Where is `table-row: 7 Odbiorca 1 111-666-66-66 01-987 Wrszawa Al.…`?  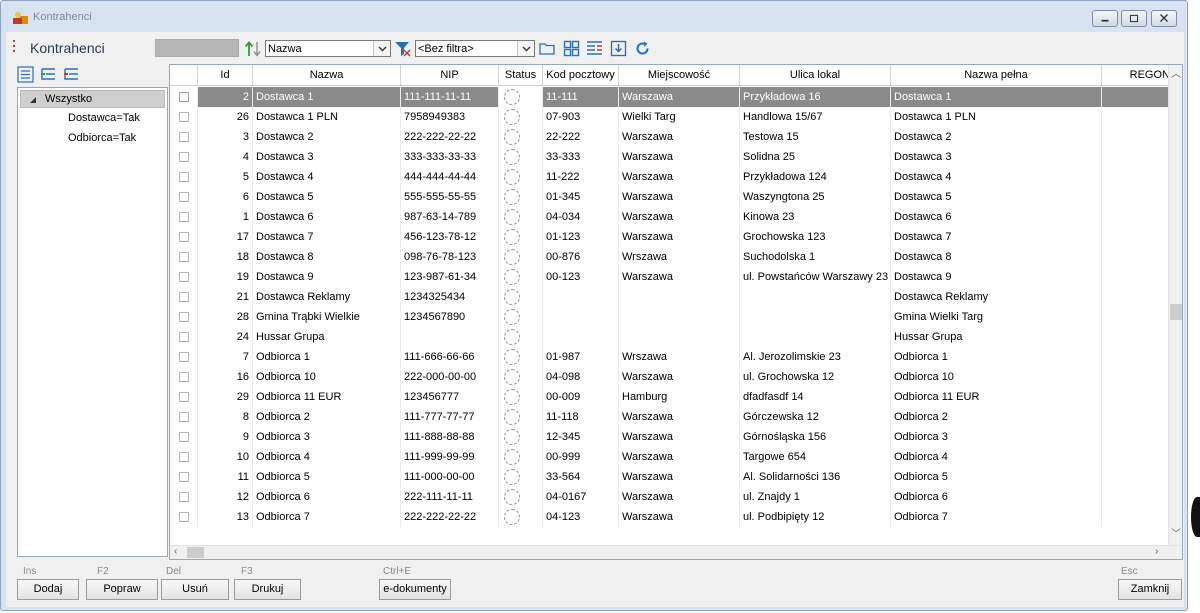 table-row: 7 Odbiorca 1 111-666-66-66 01-987 Wrszawa Al.… is located at coordinates (670, 357).